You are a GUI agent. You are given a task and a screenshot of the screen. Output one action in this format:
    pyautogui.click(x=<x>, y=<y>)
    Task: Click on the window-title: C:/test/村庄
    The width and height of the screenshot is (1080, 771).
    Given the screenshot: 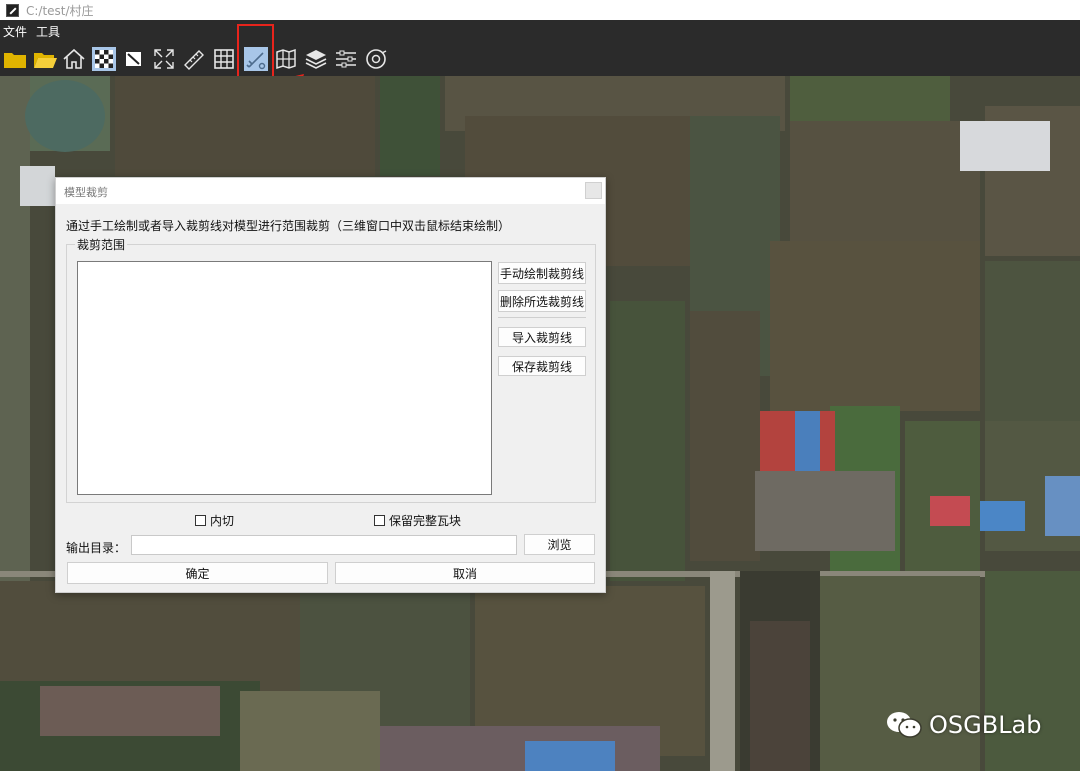 What is the action you would take?
    pyautogui.click(x=60, y=10)
    